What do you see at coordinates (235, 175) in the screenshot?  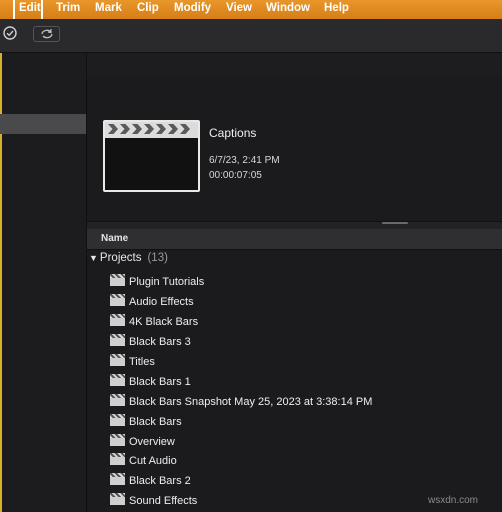 I see `project-duration: 00:00:07:05` at bounding box center [235, 175].